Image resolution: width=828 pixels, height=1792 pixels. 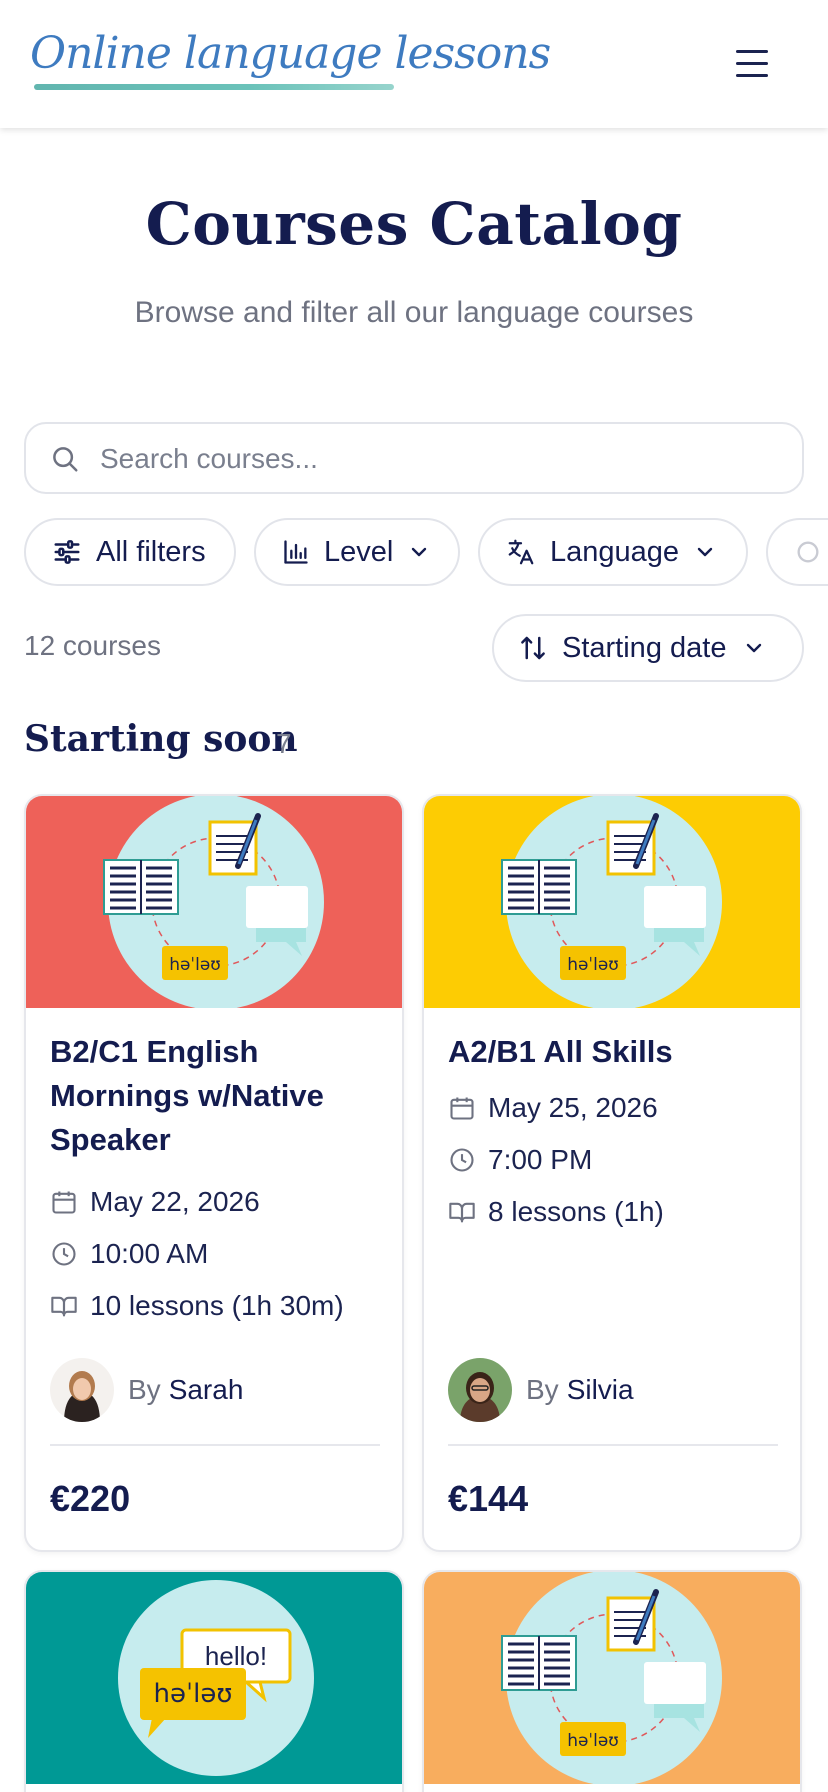 What do you see at coordinates (560, 1051) in the screenshot?
I see `course-title: A2/B1 All Skills` at bounding box center [560, 1051].